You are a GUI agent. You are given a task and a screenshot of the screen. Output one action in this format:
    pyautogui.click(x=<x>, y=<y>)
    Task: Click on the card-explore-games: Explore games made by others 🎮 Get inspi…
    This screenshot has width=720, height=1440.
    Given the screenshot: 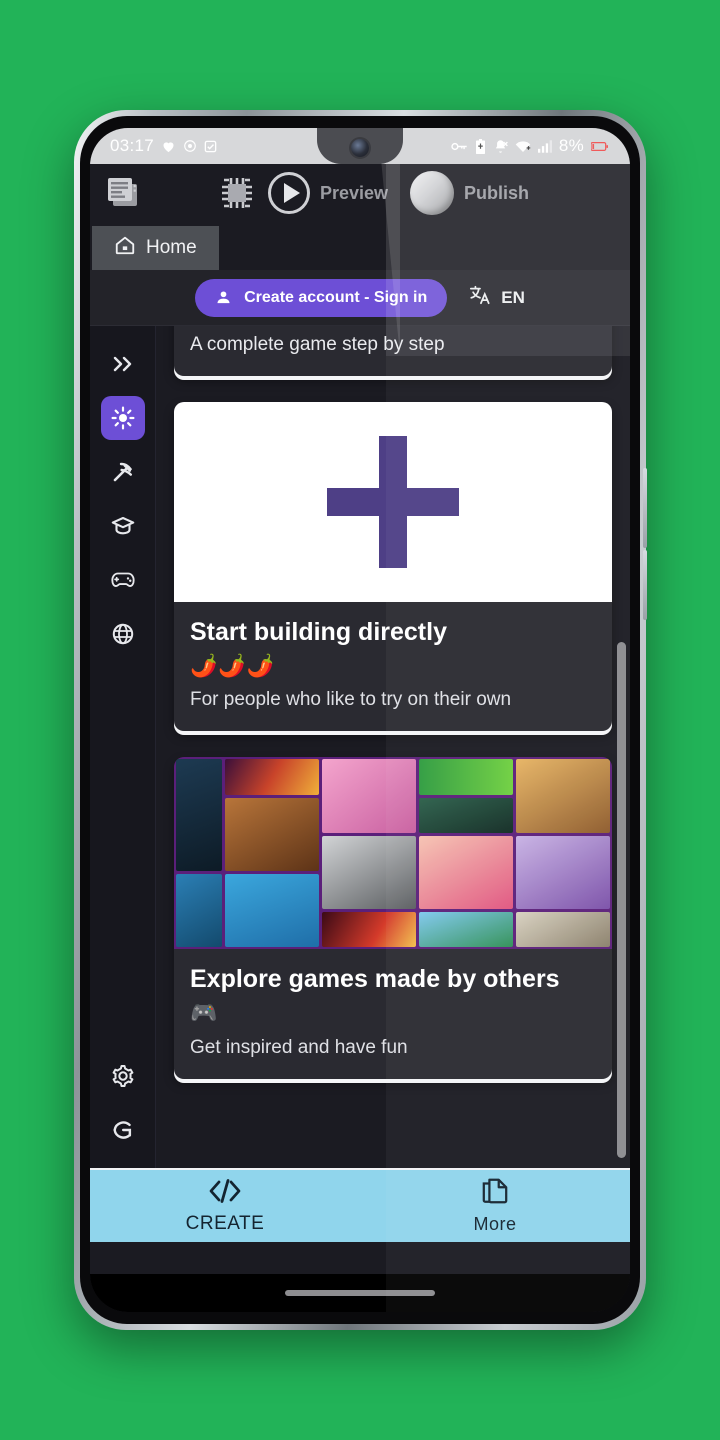 What is the action you would take?
    pyautogui.click(x=393, y=918)
    